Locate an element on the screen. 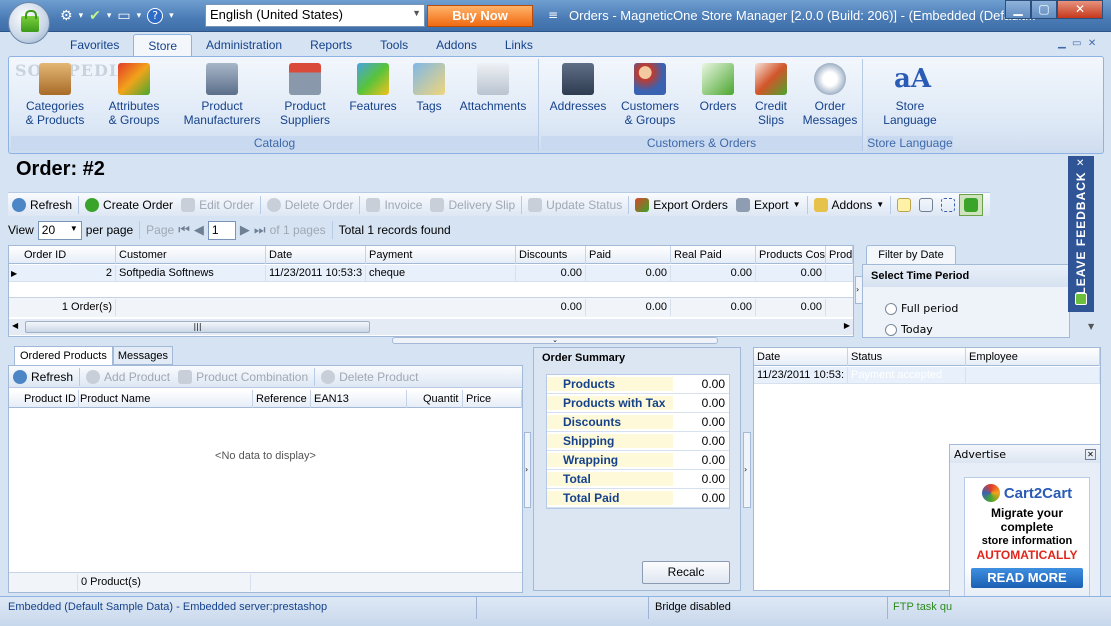  tab-favorites: Favorites is located at coordinates (94, 45).